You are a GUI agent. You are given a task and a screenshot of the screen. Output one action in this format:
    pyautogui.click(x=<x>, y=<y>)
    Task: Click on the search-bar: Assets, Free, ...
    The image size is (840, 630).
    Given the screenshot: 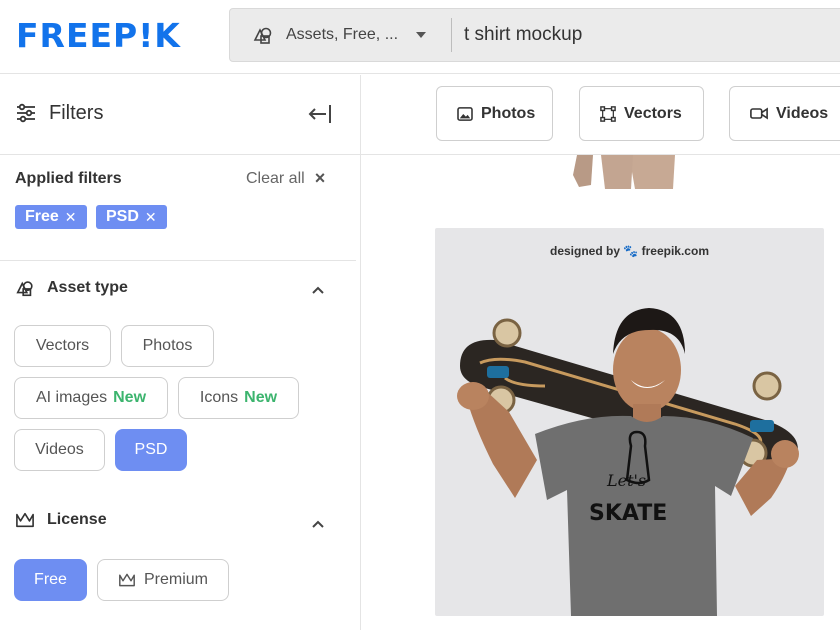 What is the action you would take?
    pyautogui.click(x=534, y=35)
    